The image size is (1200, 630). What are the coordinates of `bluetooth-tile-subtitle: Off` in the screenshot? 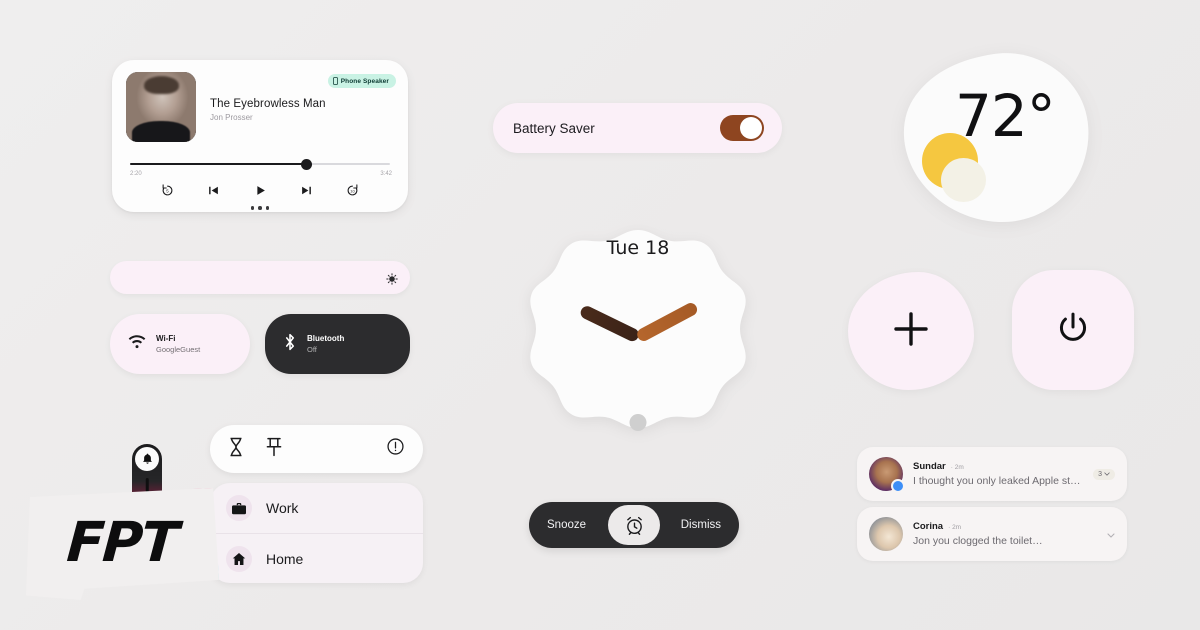 It's located at (312, 349).